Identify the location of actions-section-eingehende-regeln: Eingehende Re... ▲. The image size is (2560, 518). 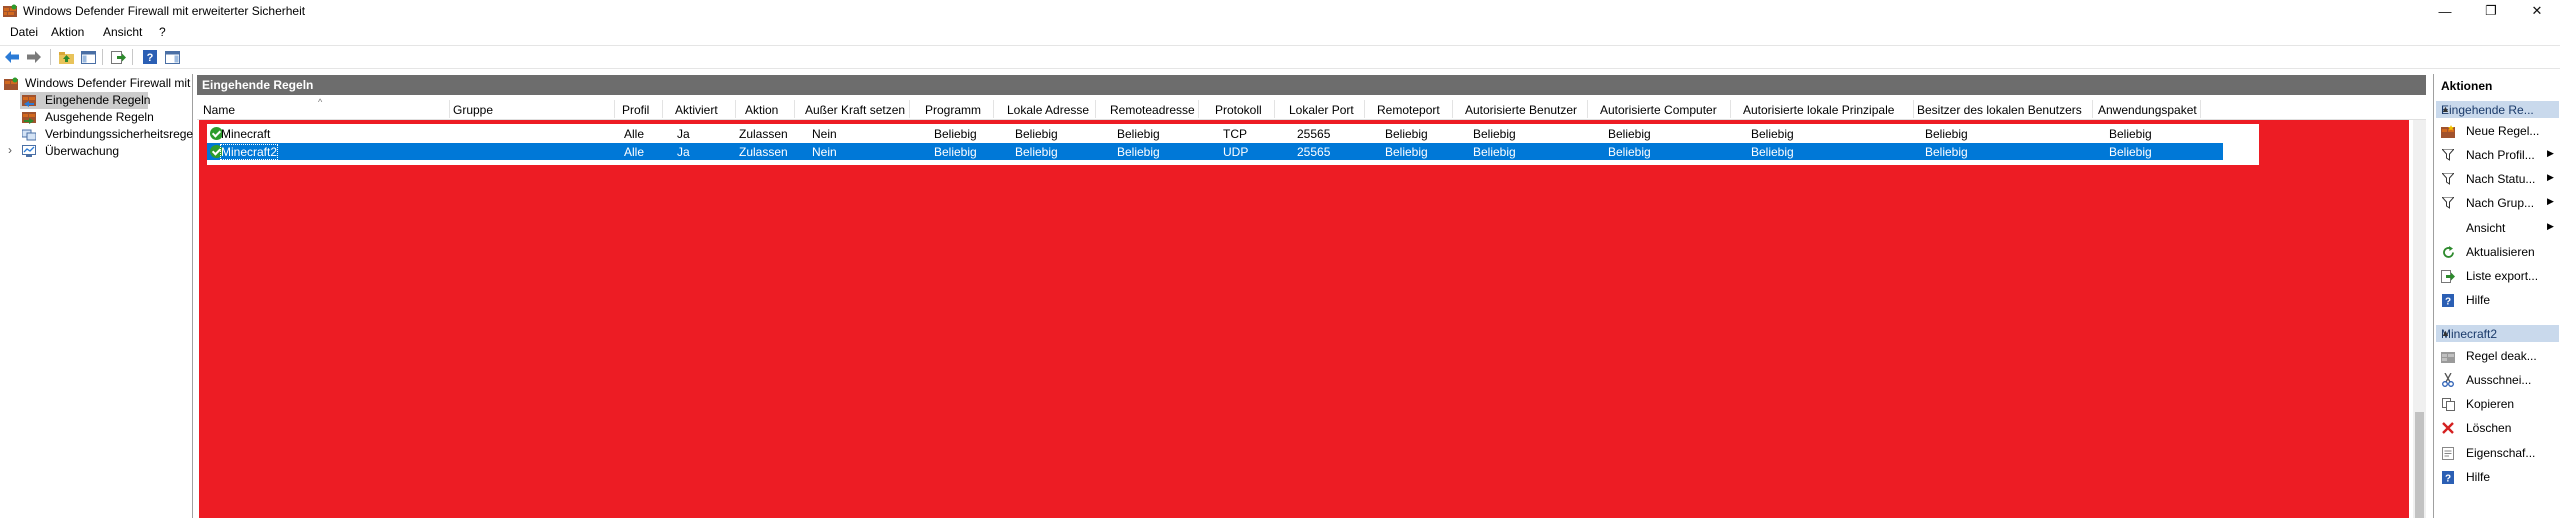
(2497, 109).